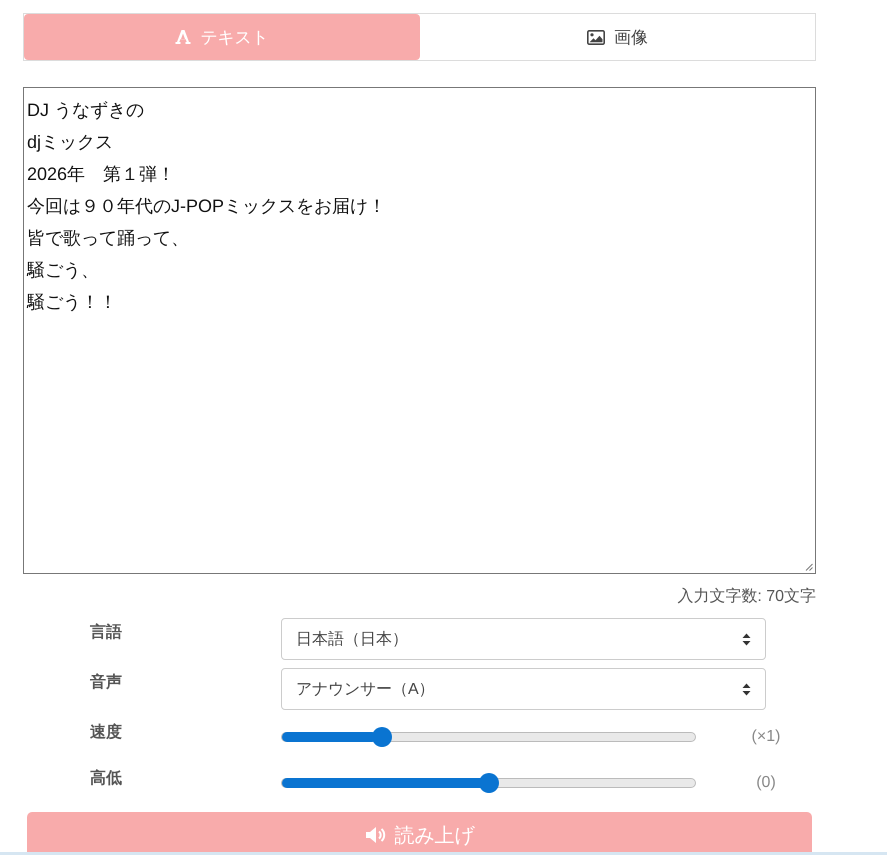 This screenshot has width=887, height=855. Describe the element at coordinates (70, 142) in the screenshot. I see `text-line: djミックス` at that location.